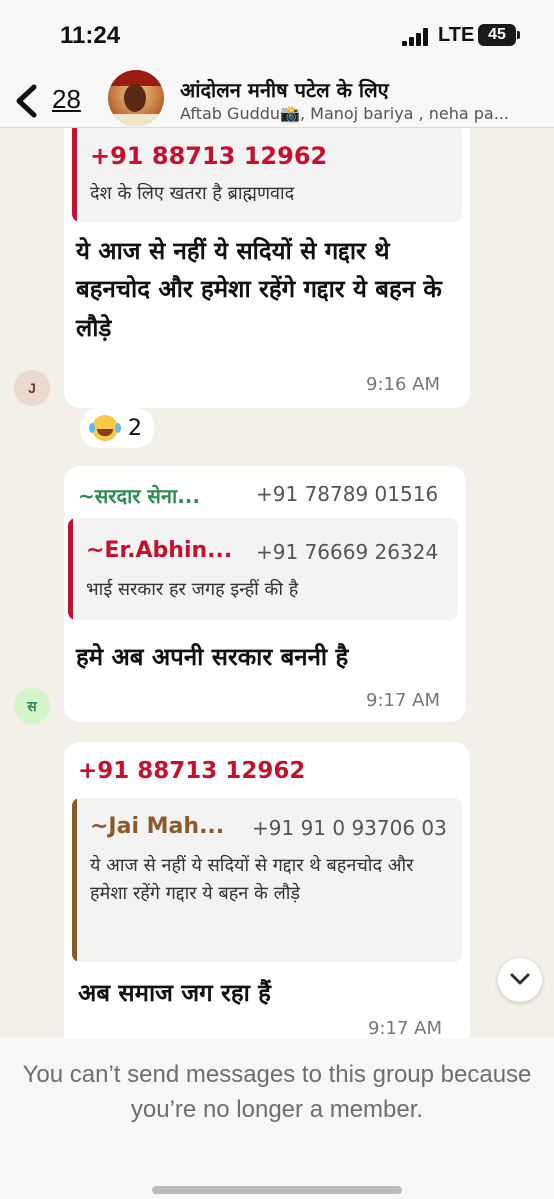 This screenshot has height=1199, width=554. Describe the element at coordinates (66, 99) in the screenshot. I see `unread-count: 28` at that location.